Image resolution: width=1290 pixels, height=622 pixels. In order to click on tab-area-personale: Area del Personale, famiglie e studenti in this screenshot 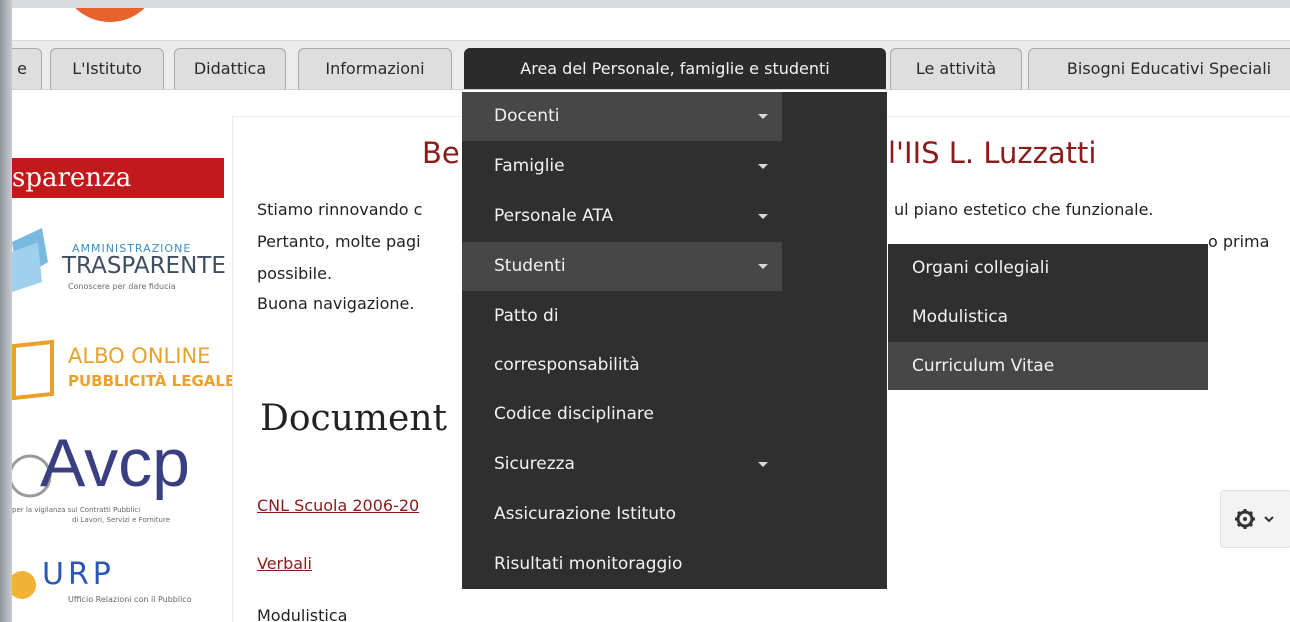, I will do `click(675, 68)`.